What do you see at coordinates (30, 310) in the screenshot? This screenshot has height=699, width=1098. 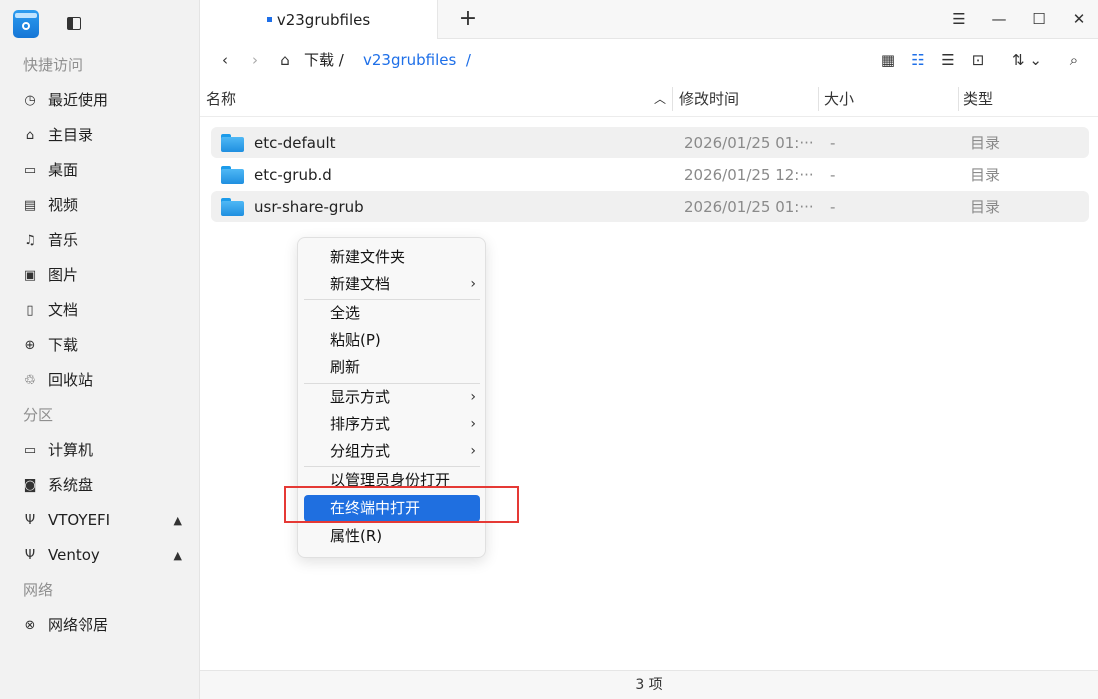 I see `document-icon: ▯` at bounding box center [30, 310].